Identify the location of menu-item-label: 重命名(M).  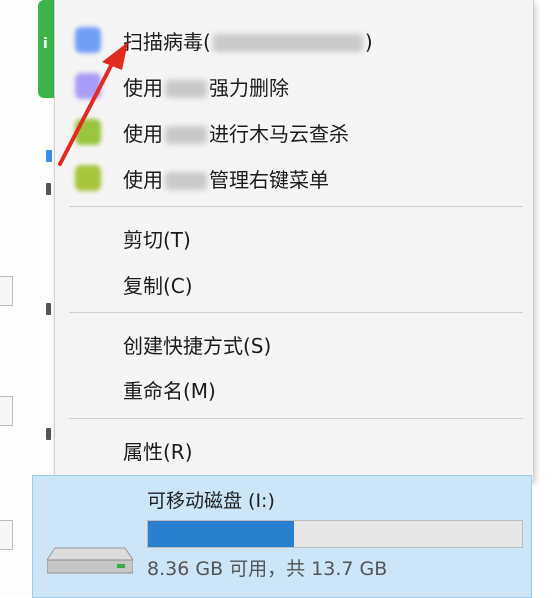
(169, 390).